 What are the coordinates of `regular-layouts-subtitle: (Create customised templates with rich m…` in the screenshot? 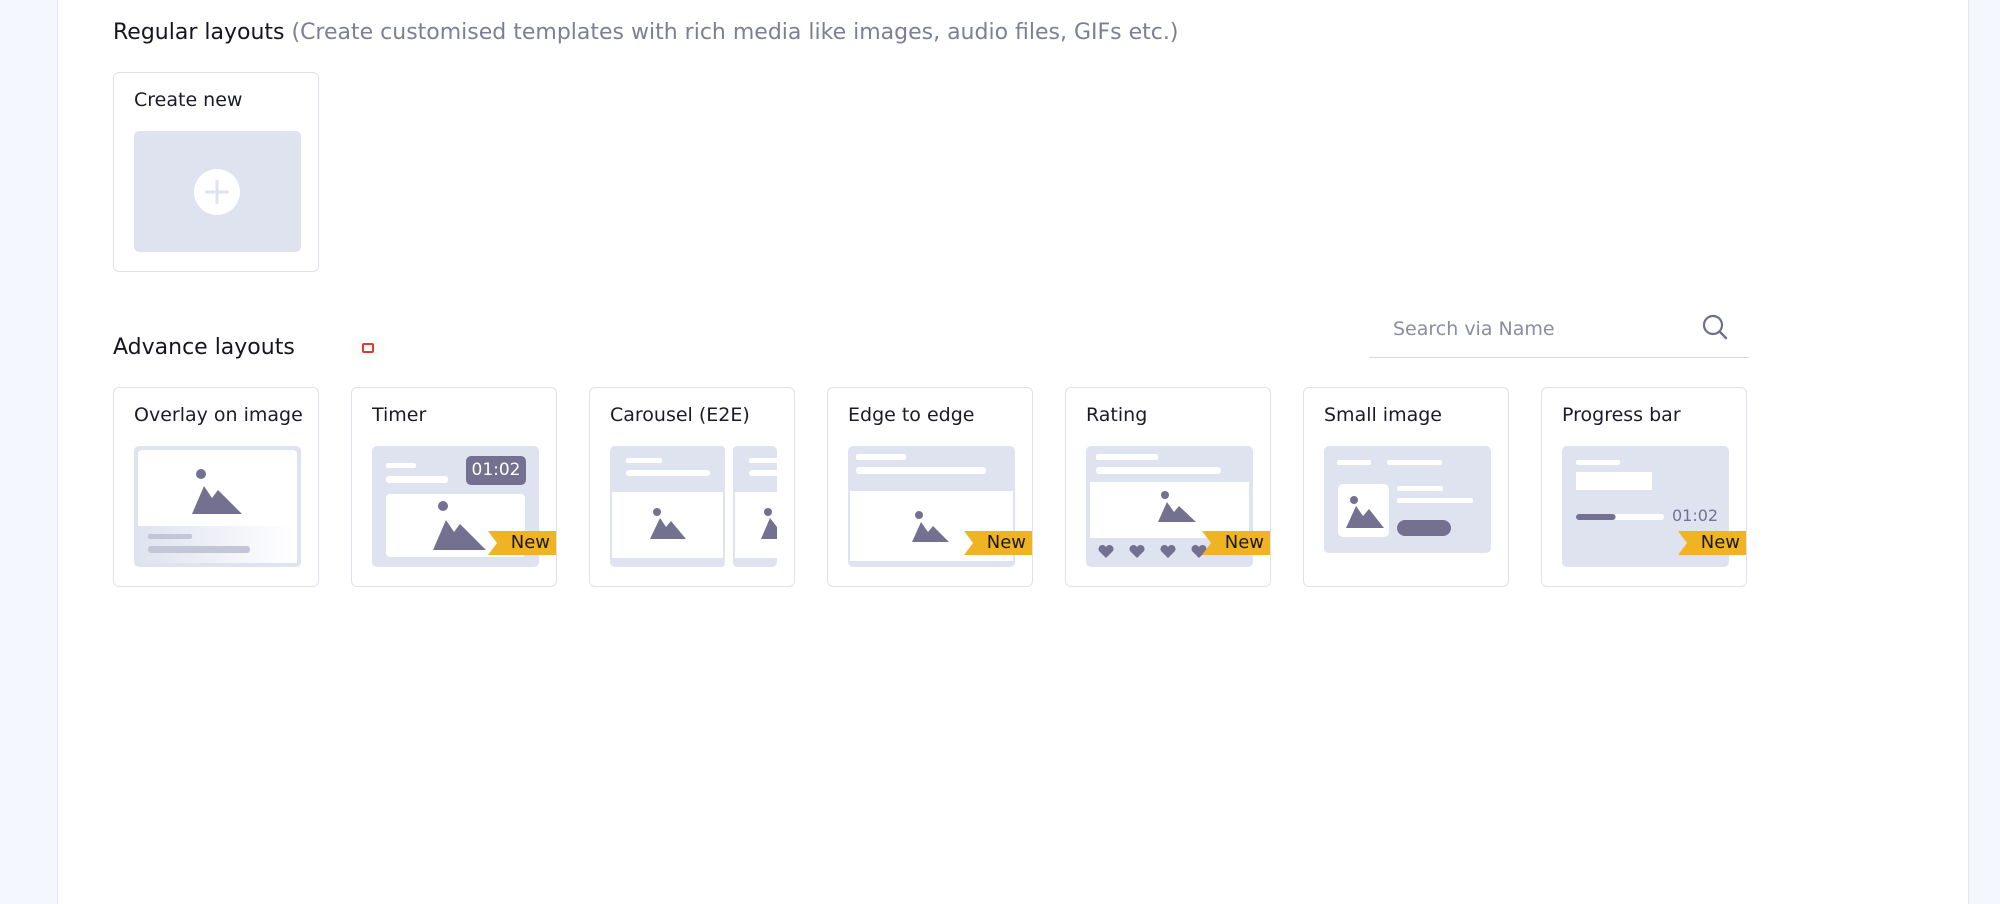 It's located at (735, 32).